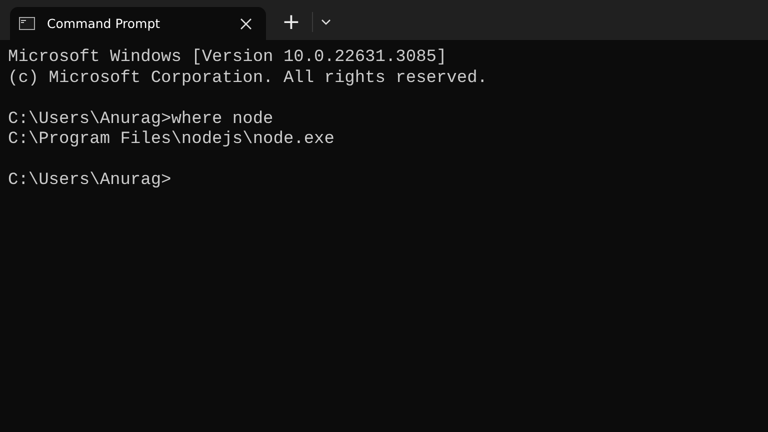 This screenshot has width=768, height=432. Describe the element at coordinates (141, 120) in the screenshot. I see `output-line: C:\Users\Anurag>where node` at that location.